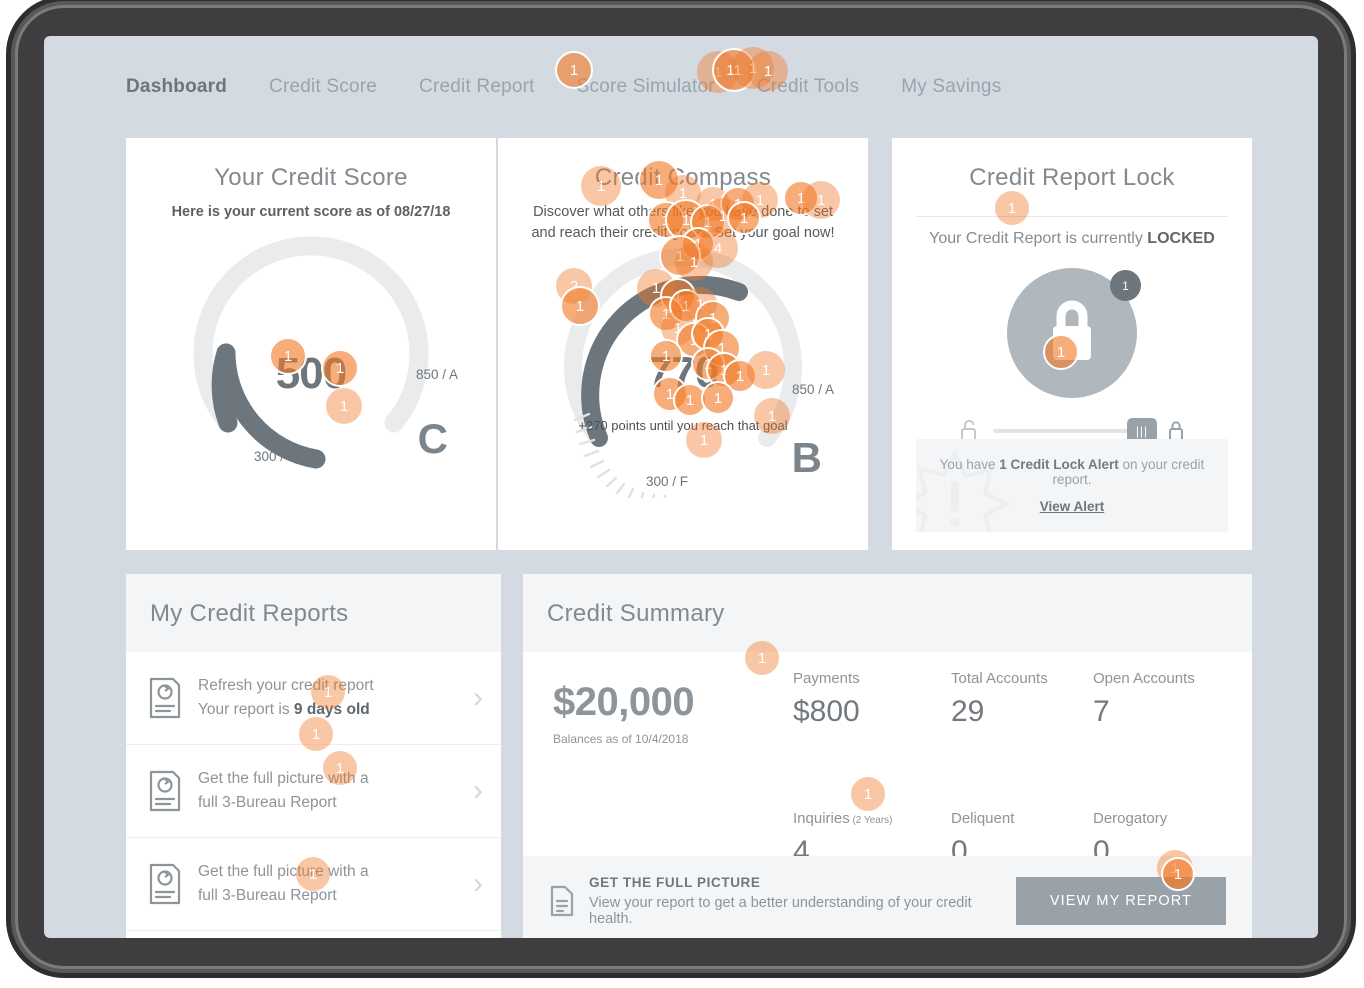 The width and height of the screenshot is (1364, 988). I want to click on lock-slider-track: |||, so click(1075, 431).